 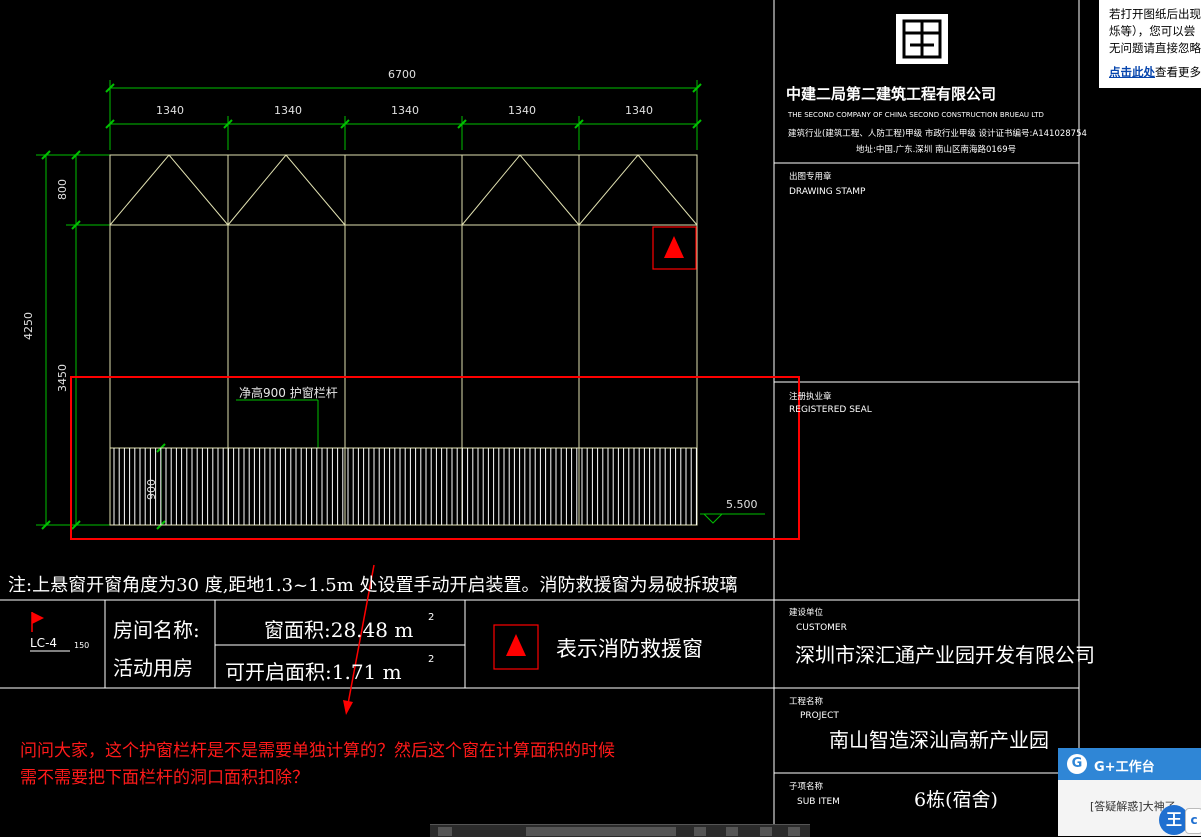 What do you see at coordinates (629, 649) in the screenshot?
I see `legend-text: 表示消防救援窗` at bounding box center [629, 649].